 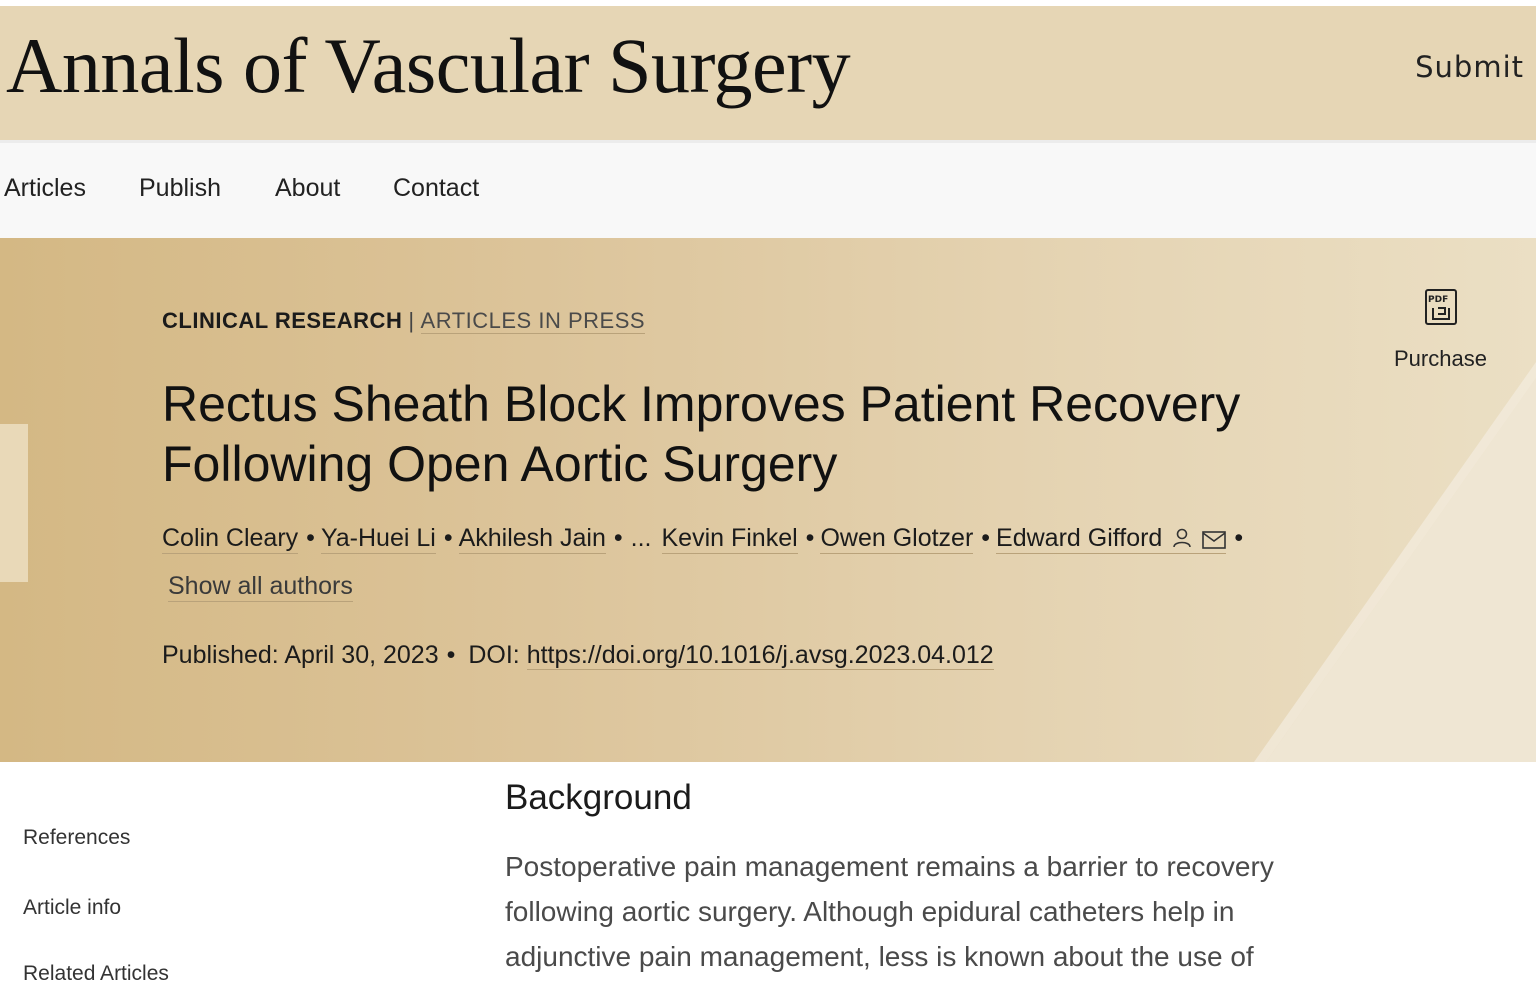 What do you see at coordinates (404, 321) in the screenshot?
I see `article-category: CLINICAL RESEARCH | ARTICLES IN PRESS` at bounding box center [404, 321].